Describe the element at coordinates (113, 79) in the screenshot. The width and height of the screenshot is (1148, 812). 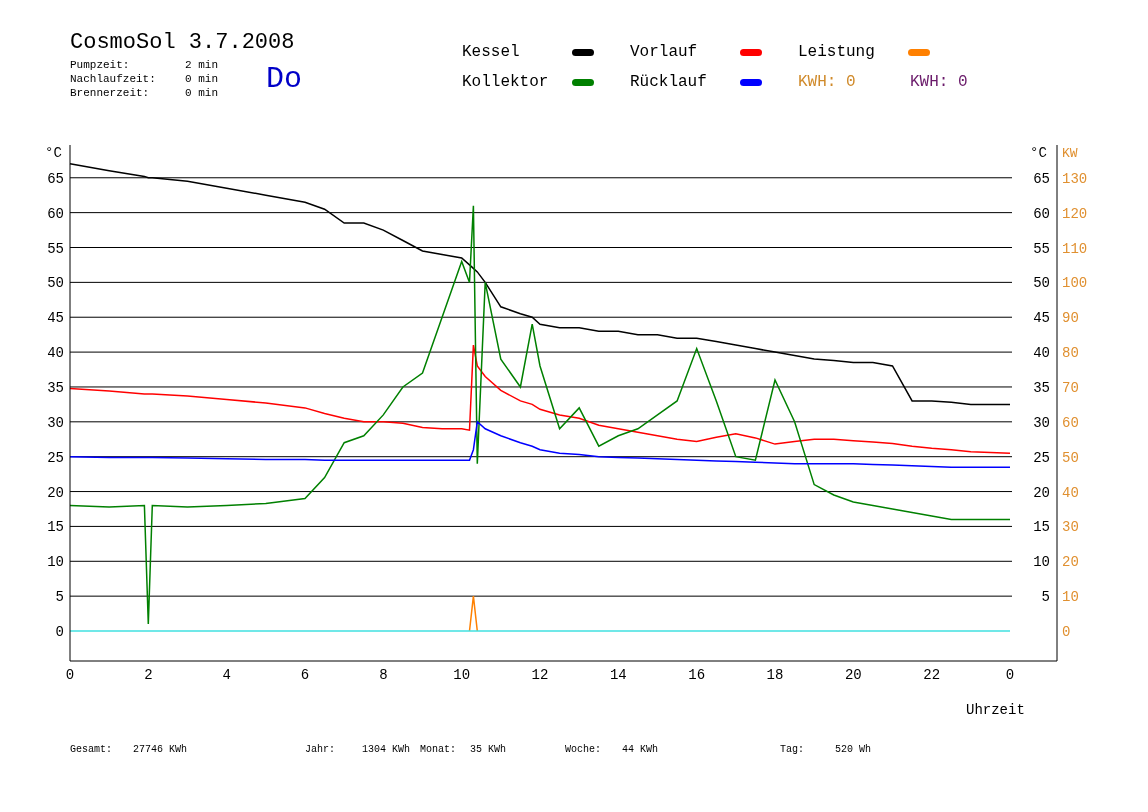
I see `time-label: Nachlaufzeit:` at that location.